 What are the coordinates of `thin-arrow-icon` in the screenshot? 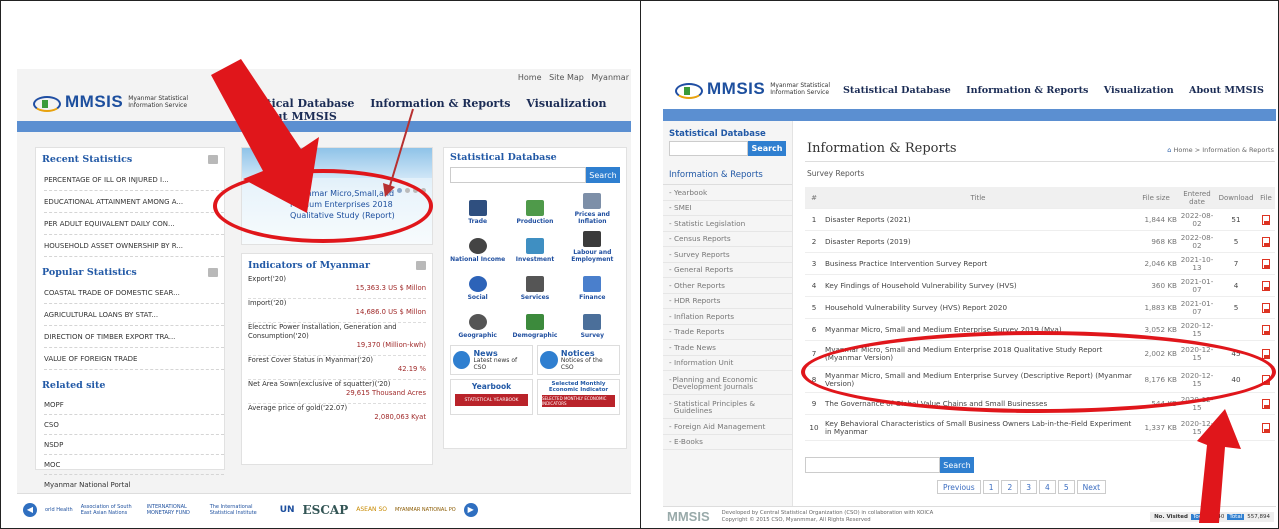 It's located at (401, 149).